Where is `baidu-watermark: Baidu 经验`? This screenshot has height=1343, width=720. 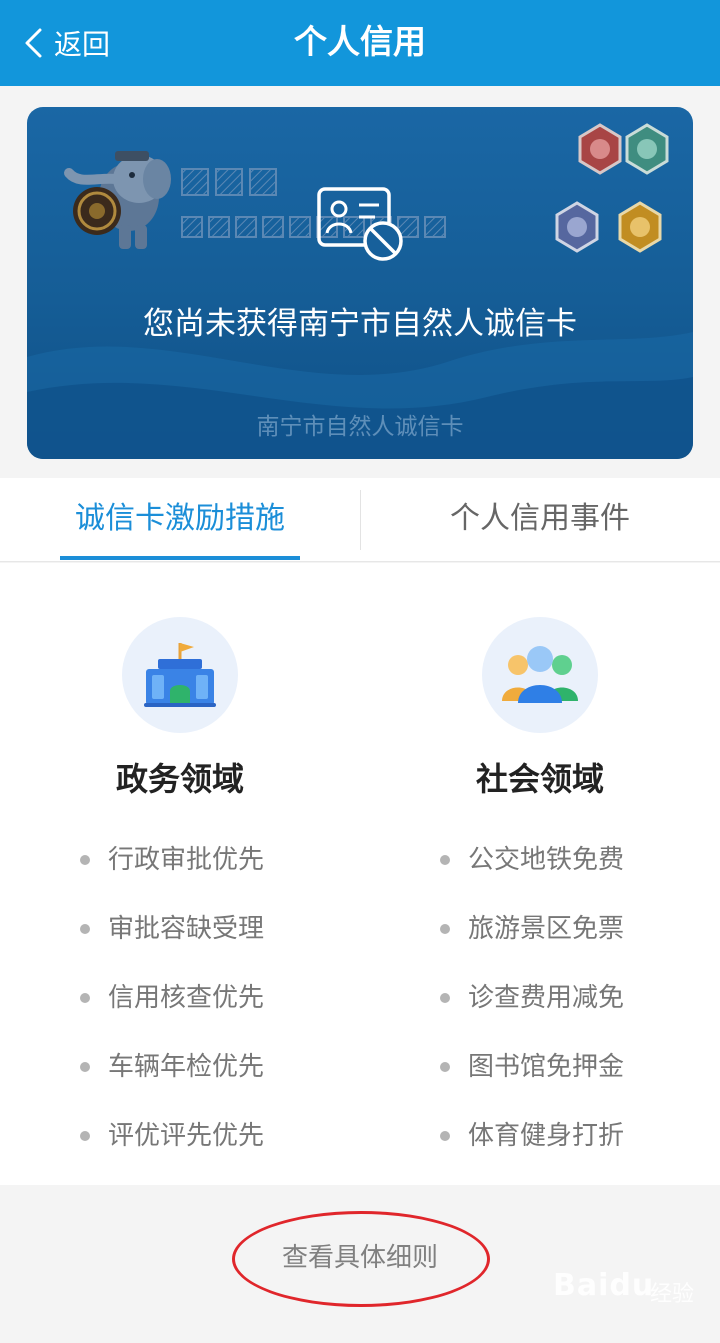 baidu-watermark: Baidu 经验 is located at coordinates (628, 1292).